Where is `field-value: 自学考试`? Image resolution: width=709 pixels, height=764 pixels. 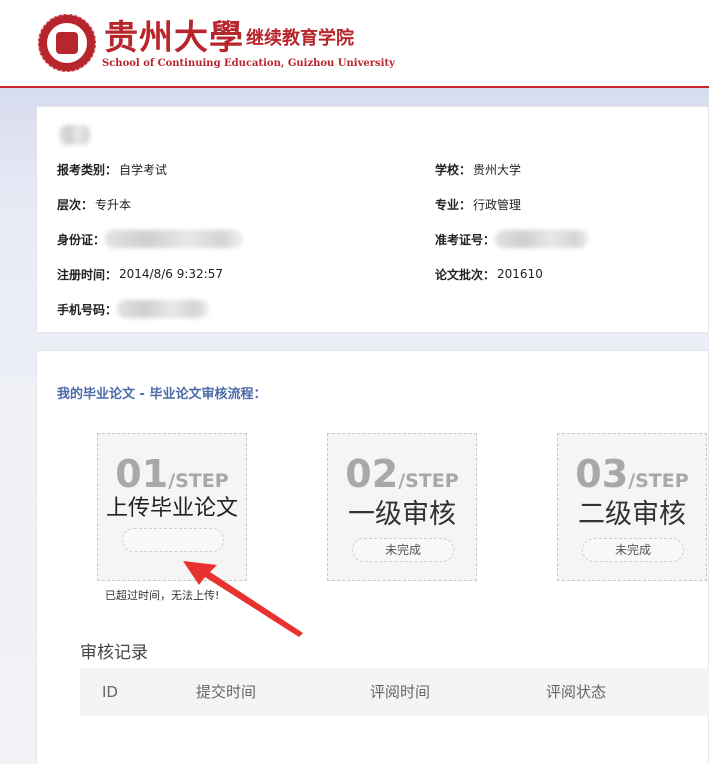 field-value: 自学考试 is located at coordinates (143, 169).